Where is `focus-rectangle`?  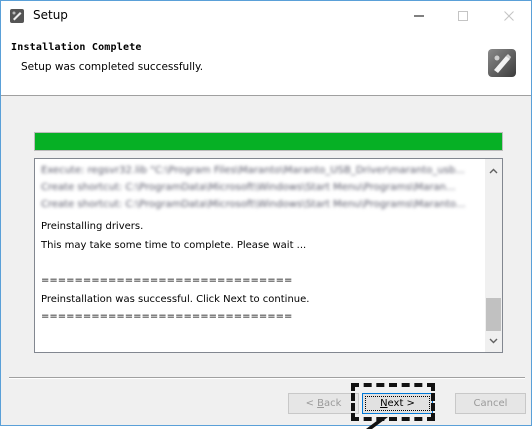
focus-rectangle is located at coordinates (397, 403).